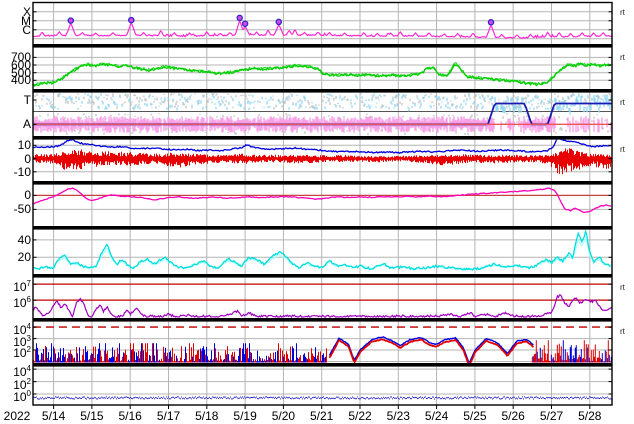 The height and width of the screenshot is (424, 634). What do you see at coordinates (22, 303) in the screenshot?
I see `y-axis-tick-label: 106` at bounding box center [22, 303].